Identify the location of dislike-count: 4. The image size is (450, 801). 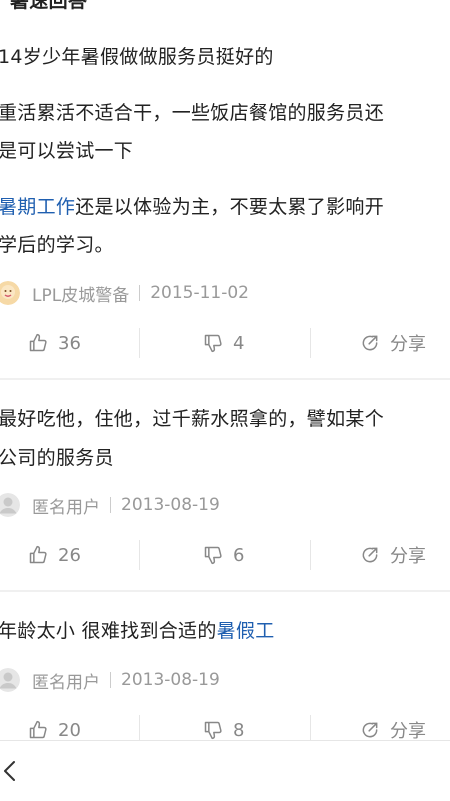
(239, 343).